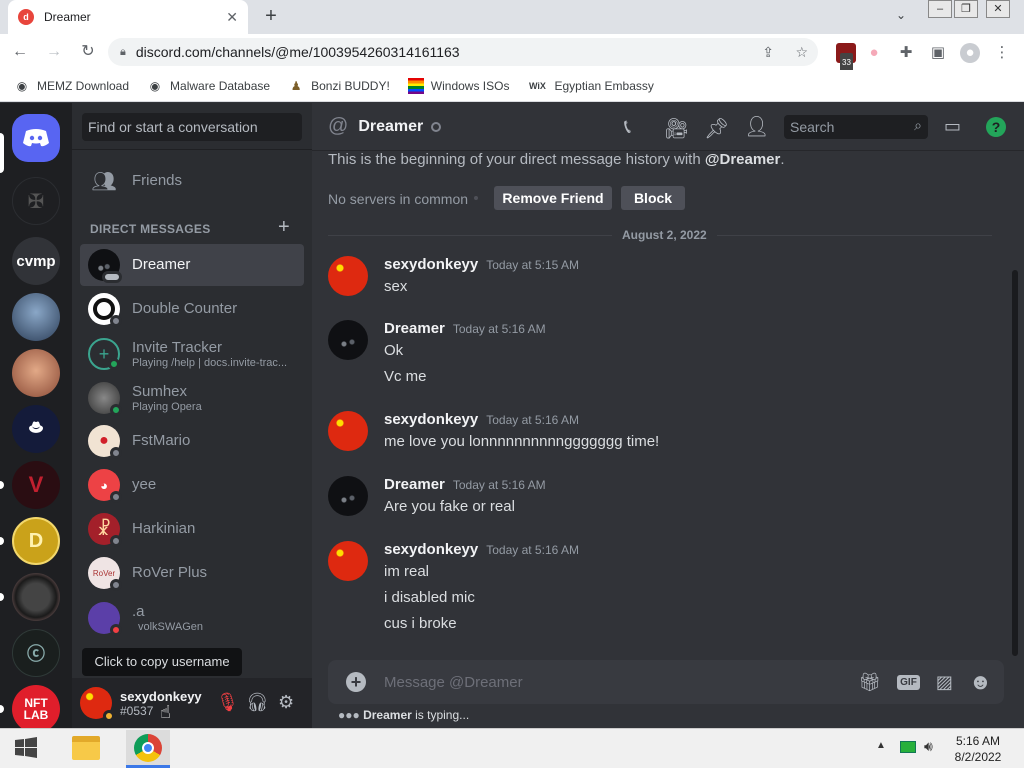 This screenshot has height=768, width=1024. Describe the element at coordinates (869, 682) in the screenshot. I see `gift-icon: 🎁︎` at that location.